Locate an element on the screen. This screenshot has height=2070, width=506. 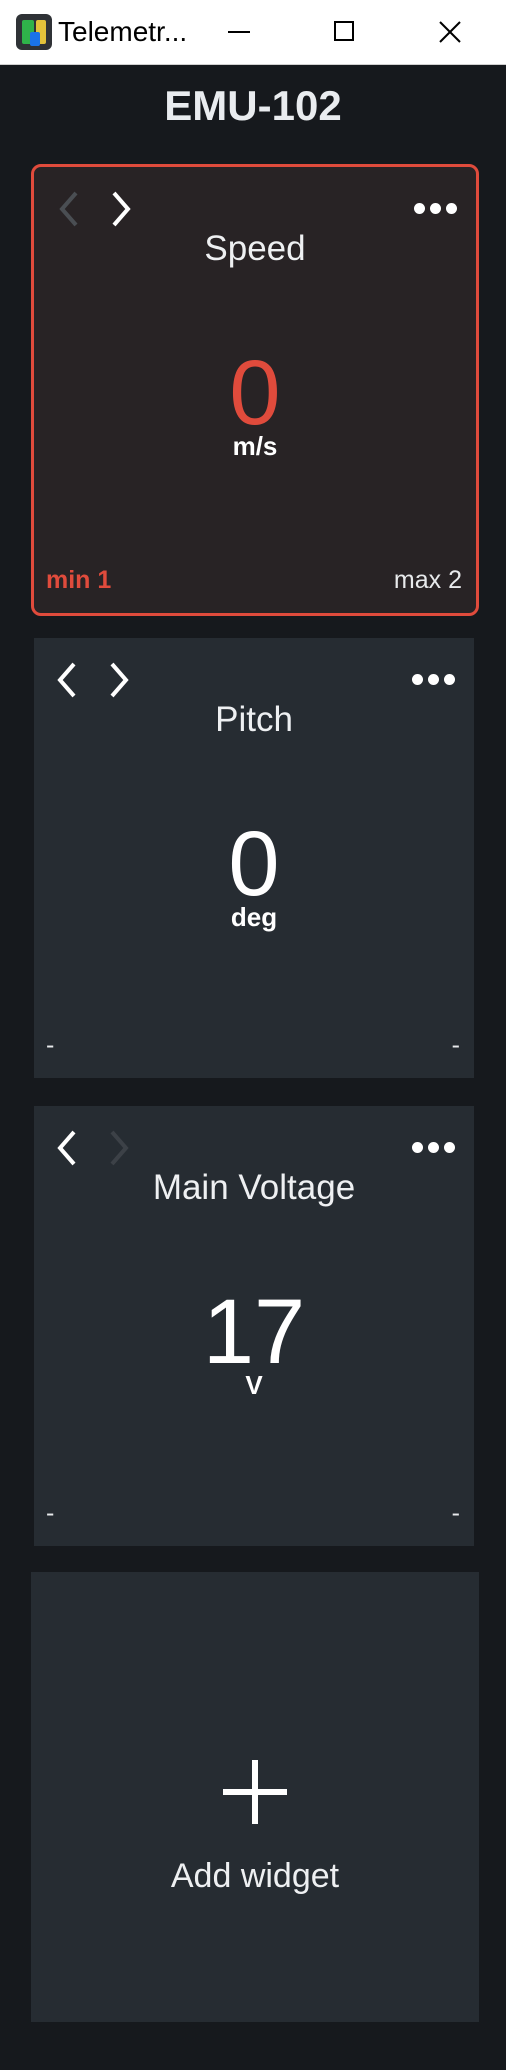
widget-title: Main Voltage is located at coordinates (254, 1187).